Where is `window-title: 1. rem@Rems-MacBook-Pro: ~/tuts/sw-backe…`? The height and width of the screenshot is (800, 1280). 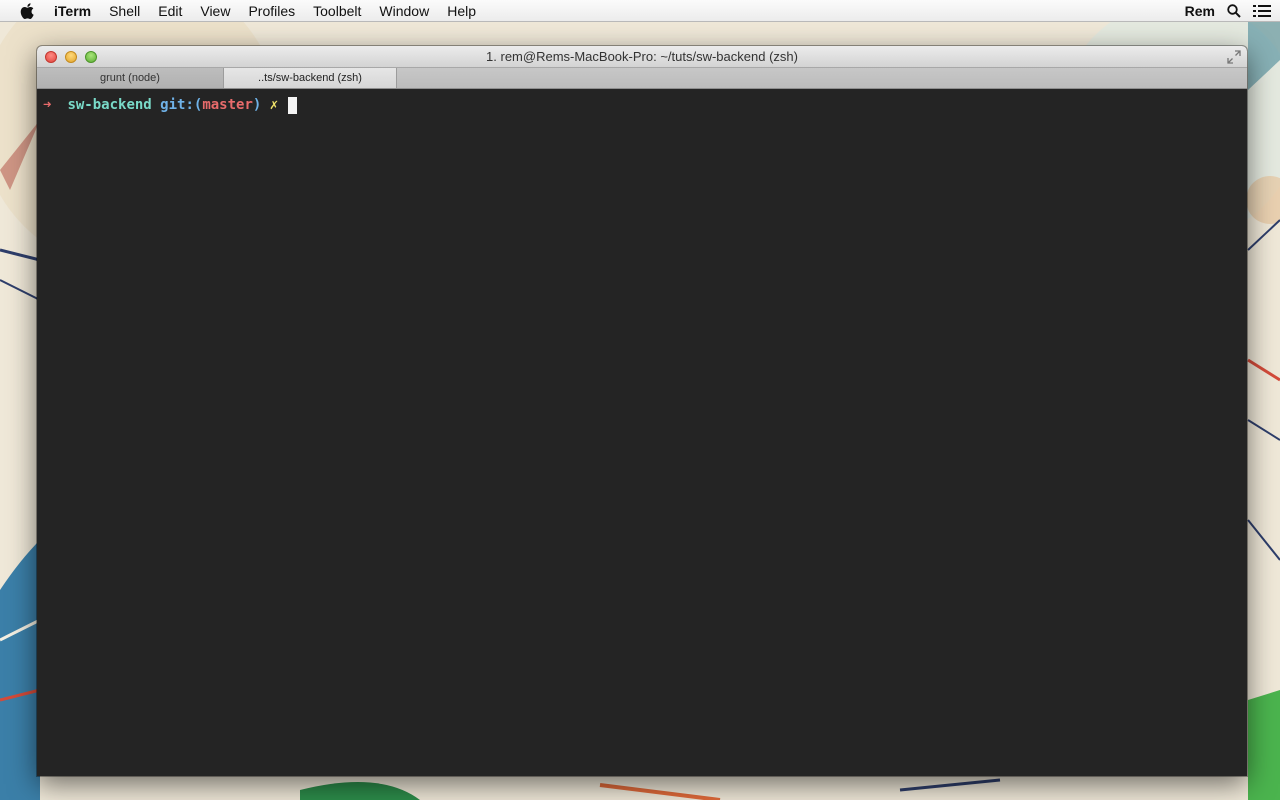 window-title: 1. rem@Rems-MacBook-Pro: ~/tuts/sw-backe… is located at coordinates (642, 56).